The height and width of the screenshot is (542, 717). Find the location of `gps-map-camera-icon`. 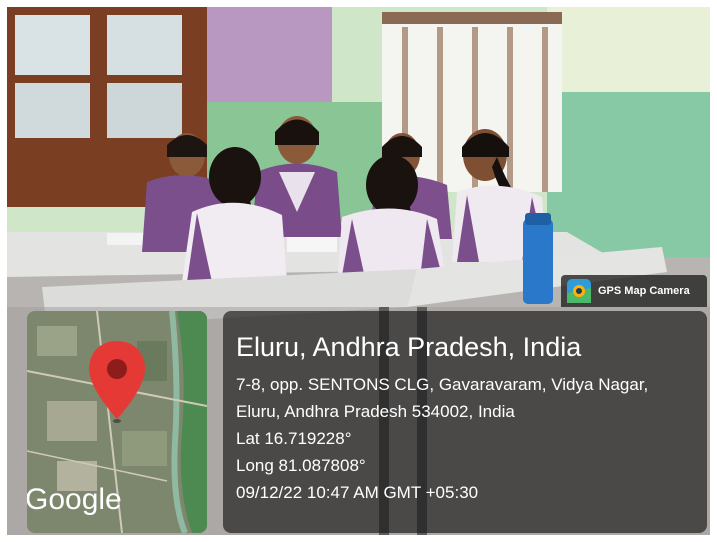

gps-map-camera-icon is located at coordinates (579, 291).